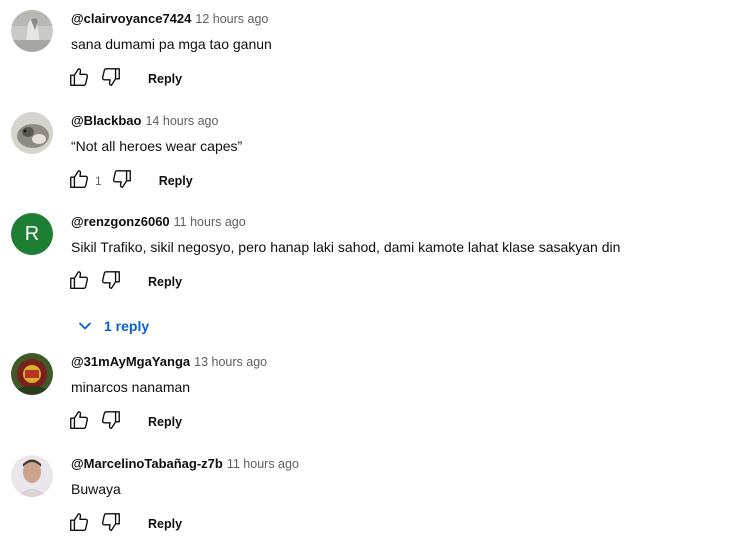 The height and width of the screenshot is (547, 750). Describe the element at coordinates (85, 326) in the screenshot. I see `chevron-down-icon` at that location.